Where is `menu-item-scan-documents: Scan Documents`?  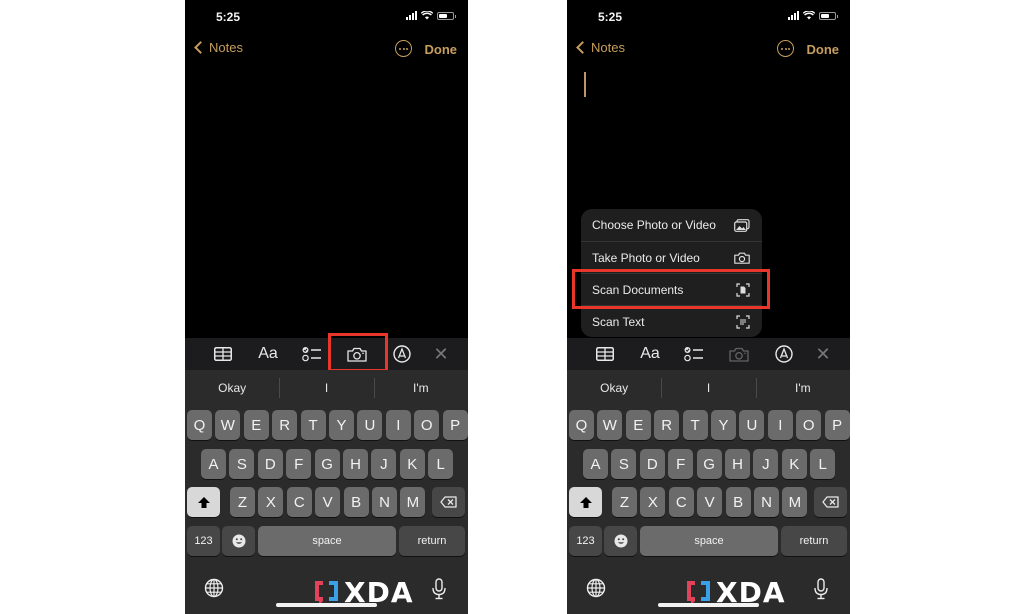 menu-item-scan-documents: Scan Documents is located at coordinates (671, 289).